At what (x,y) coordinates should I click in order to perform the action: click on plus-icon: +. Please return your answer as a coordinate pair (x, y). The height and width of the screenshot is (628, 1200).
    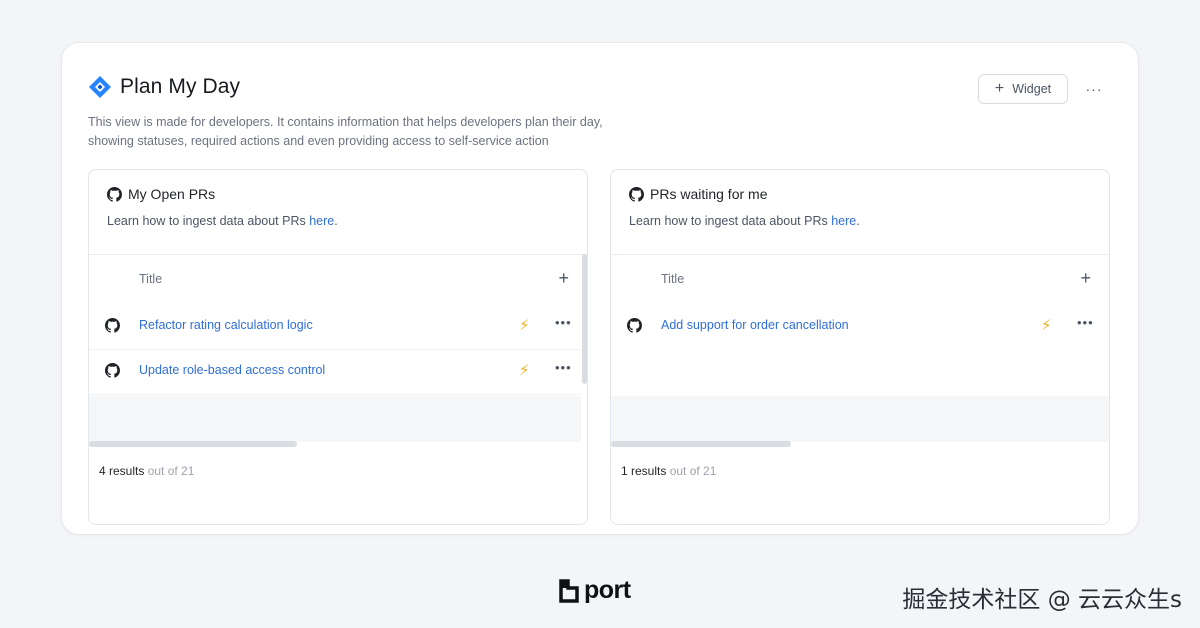
    Looking at the image, I should click on (999, 88).